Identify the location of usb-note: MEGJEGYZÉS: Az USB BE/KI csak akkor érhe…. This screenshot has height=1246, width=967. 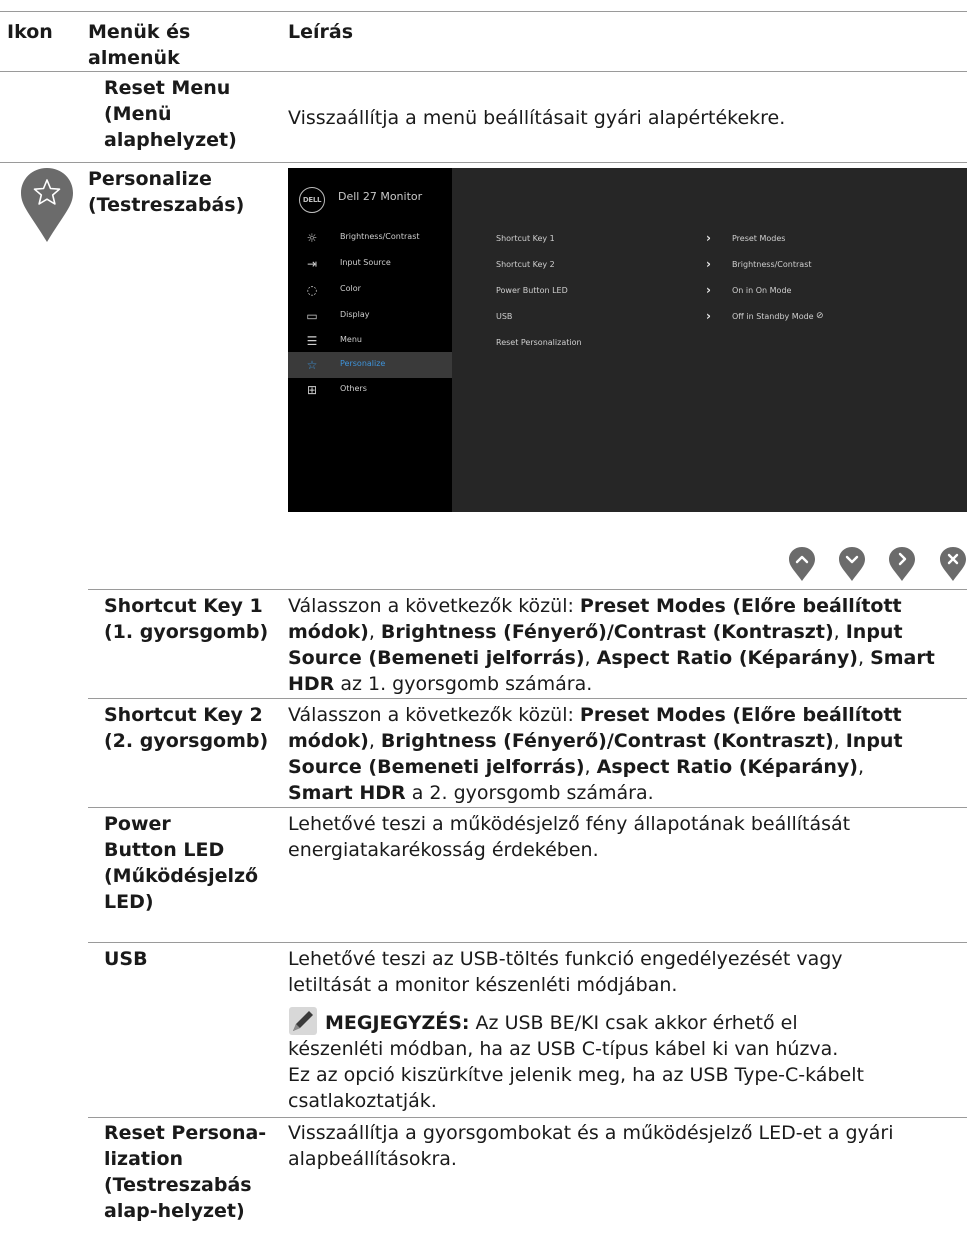
(627, 1062).